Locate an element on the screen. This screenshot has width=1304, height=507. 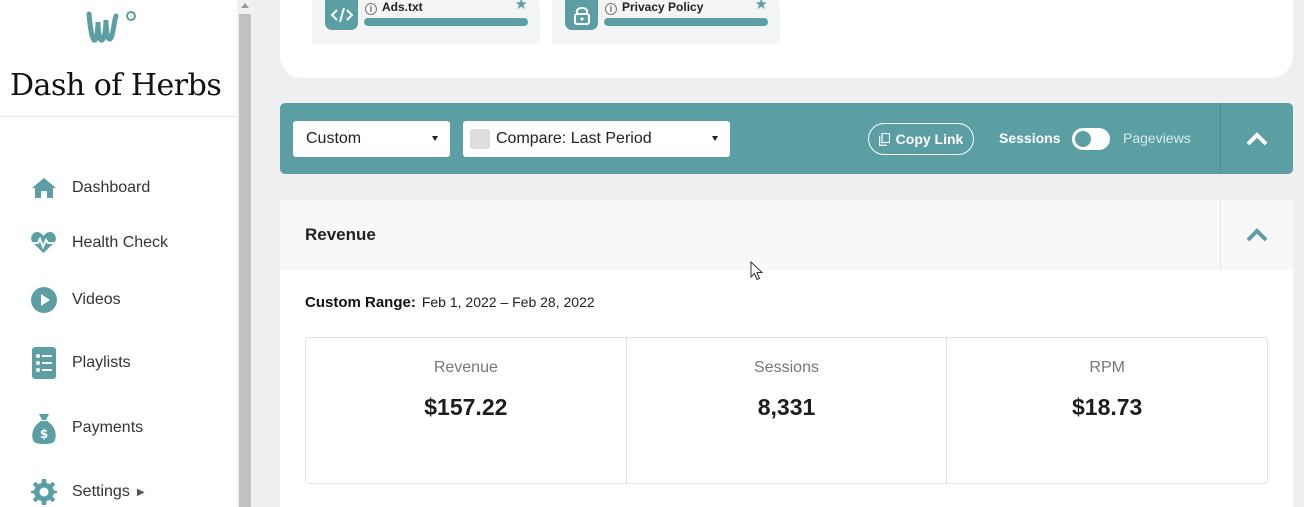
sidebar-divider is located at coordinates (118, 116).